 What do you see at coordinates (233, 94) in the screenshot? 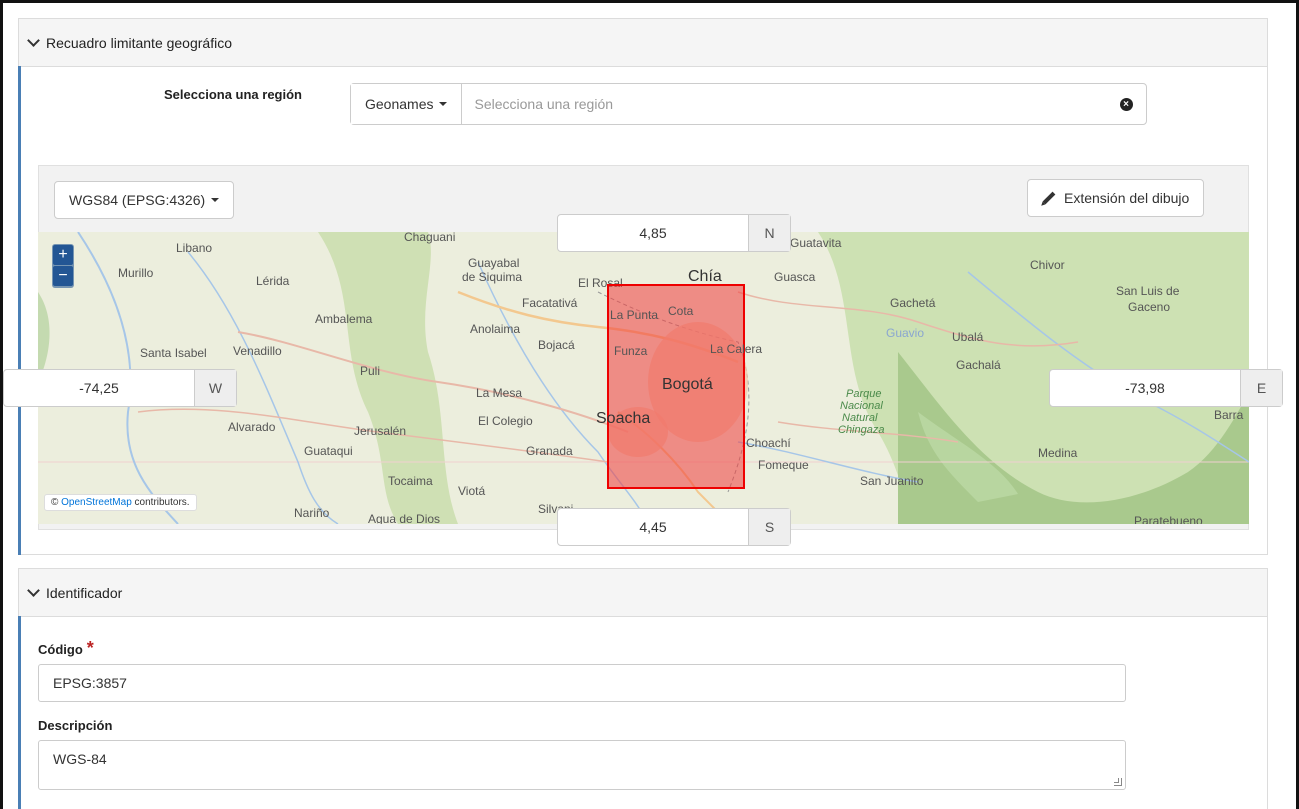
I see `region-label: Selecciona una región` at bounding box center [233, 94].